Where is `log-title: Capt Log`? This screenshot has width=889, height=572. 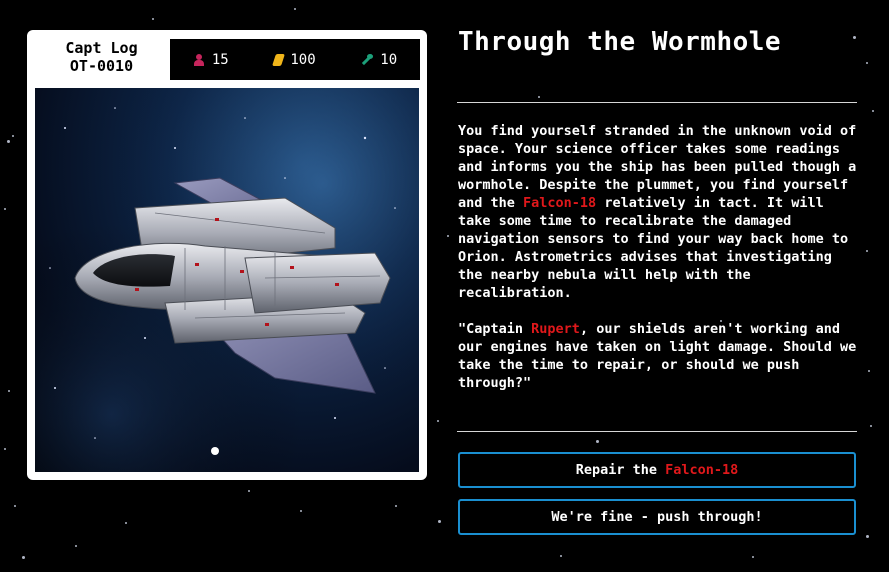 log-title: Capt Log is located at coordinates (101, 48).